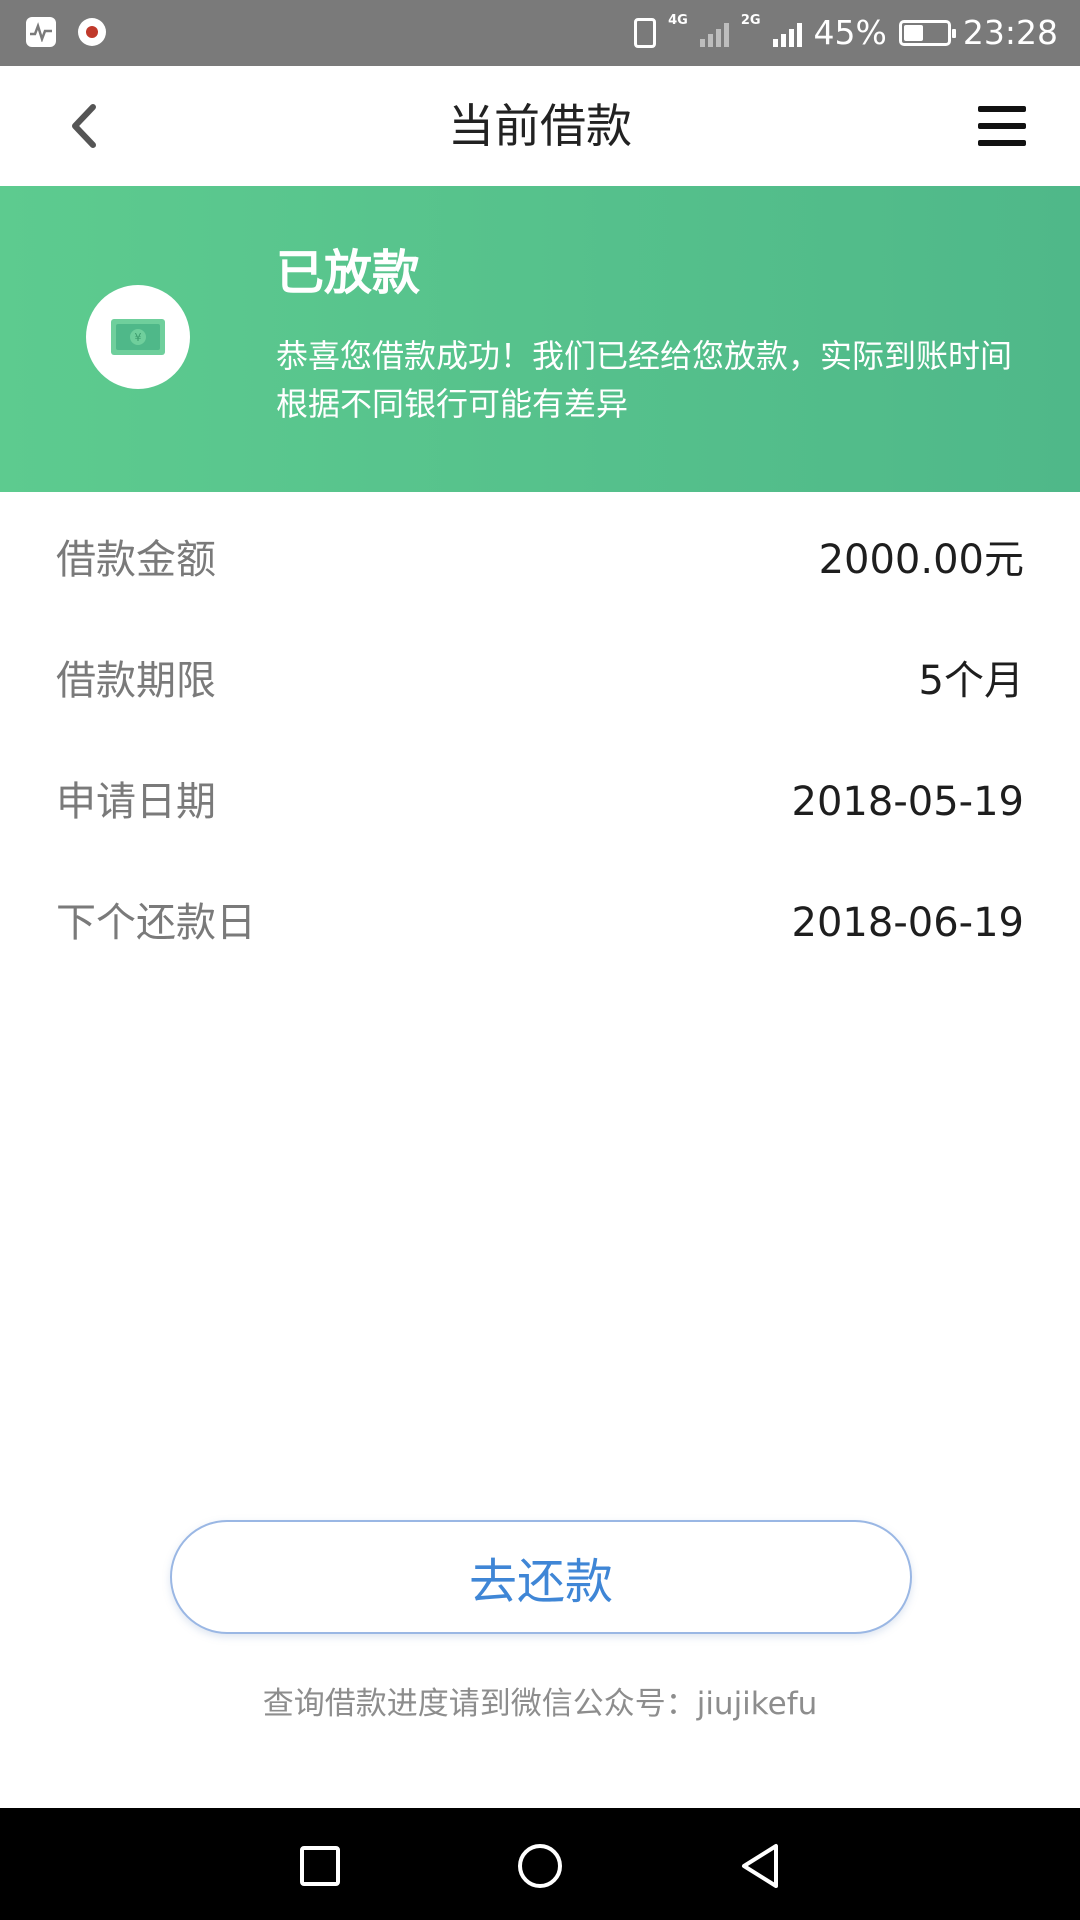 The image size is (1080, 1920). I want to click on battery-percent: 45%, so click(850, 32).